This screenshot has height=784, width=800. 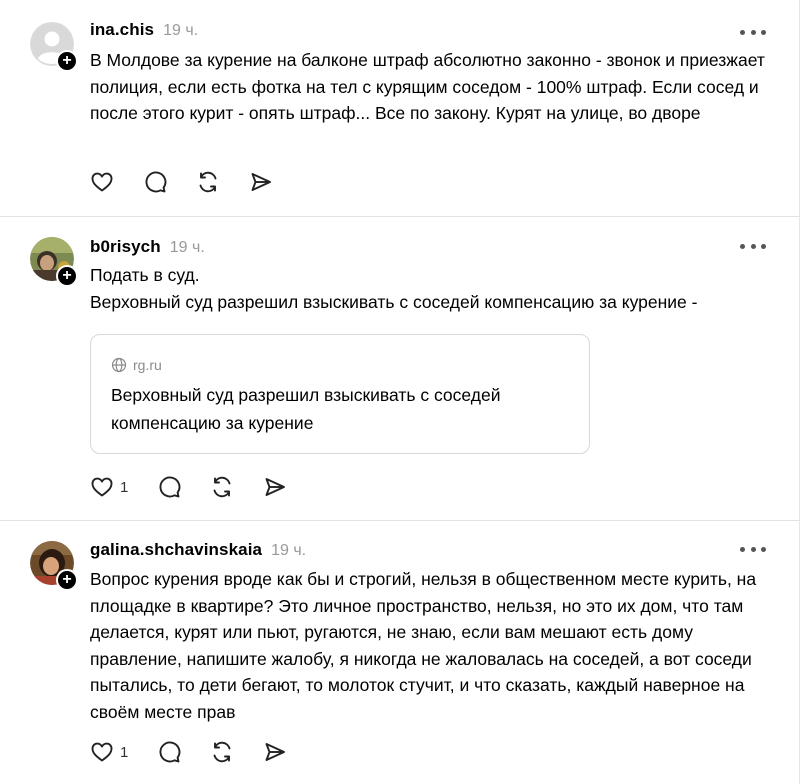 I want to click on action-bar, so click(x=189, y=182).